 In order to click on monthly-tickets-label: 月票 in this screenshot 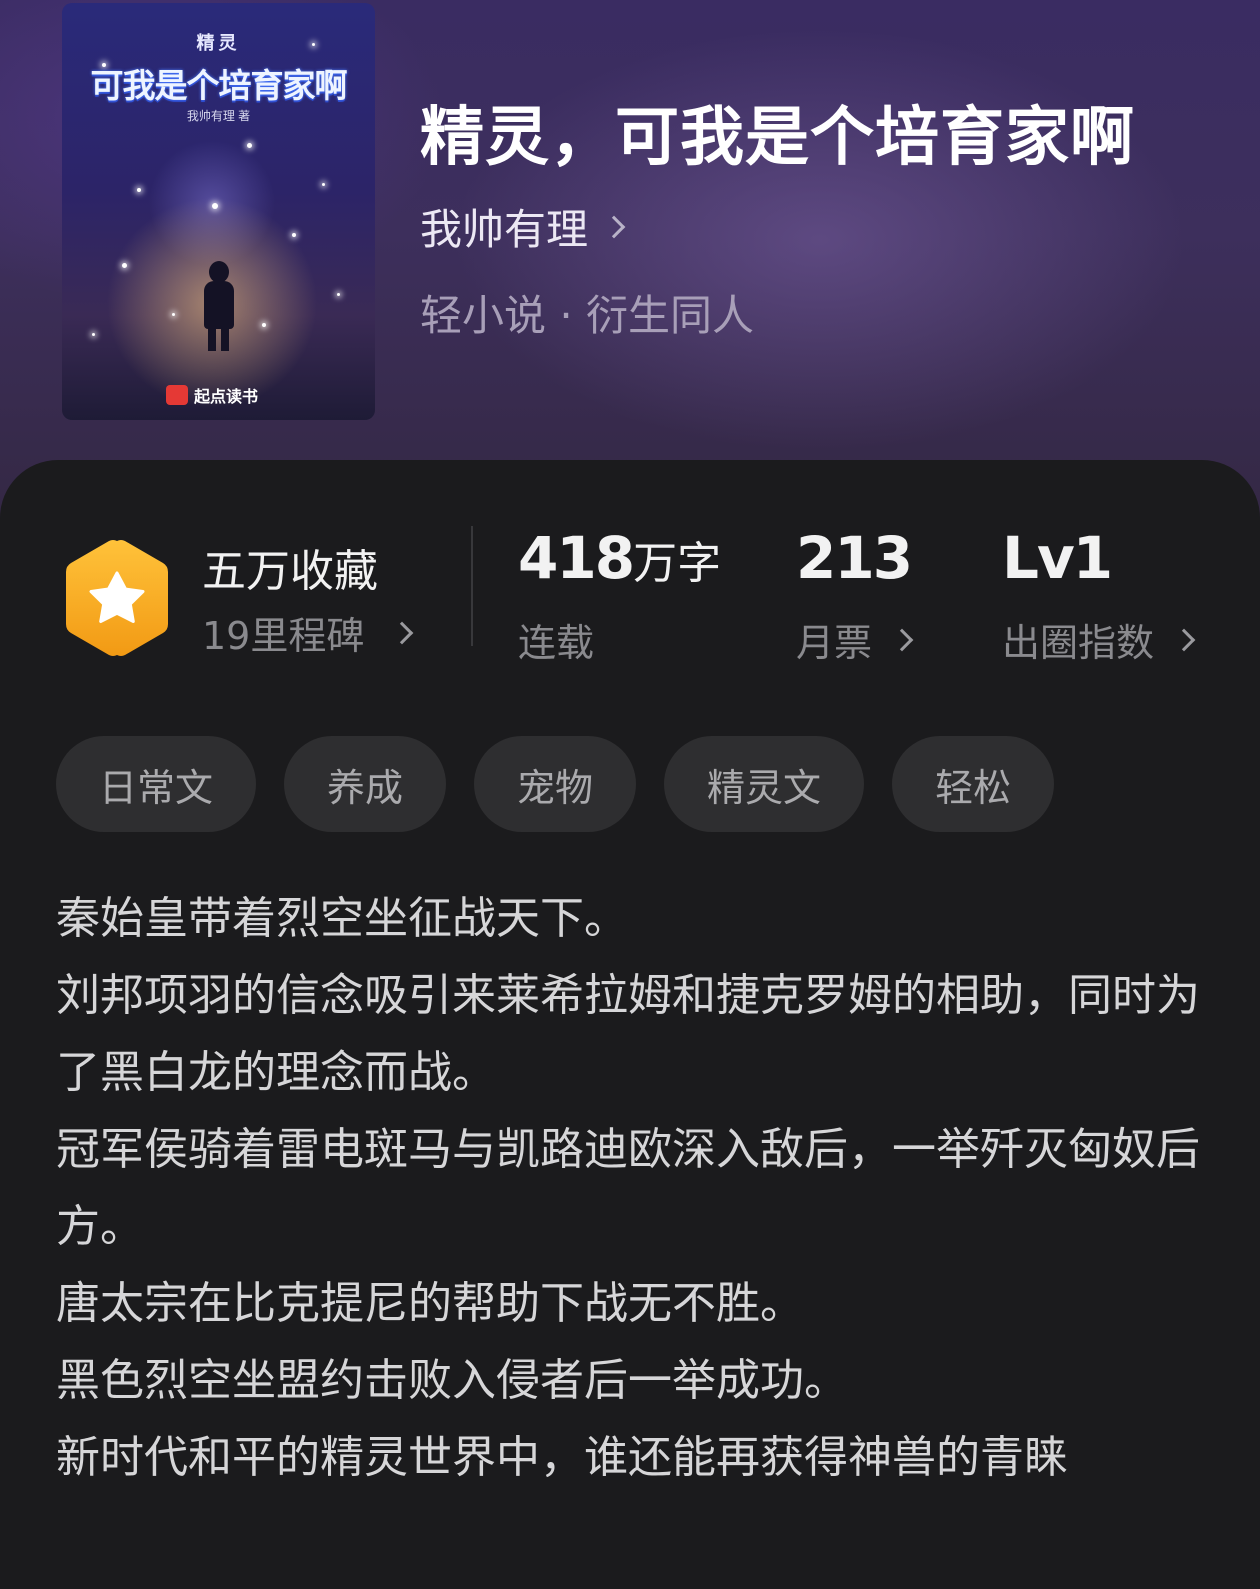, I will do `click(834, 643)`.